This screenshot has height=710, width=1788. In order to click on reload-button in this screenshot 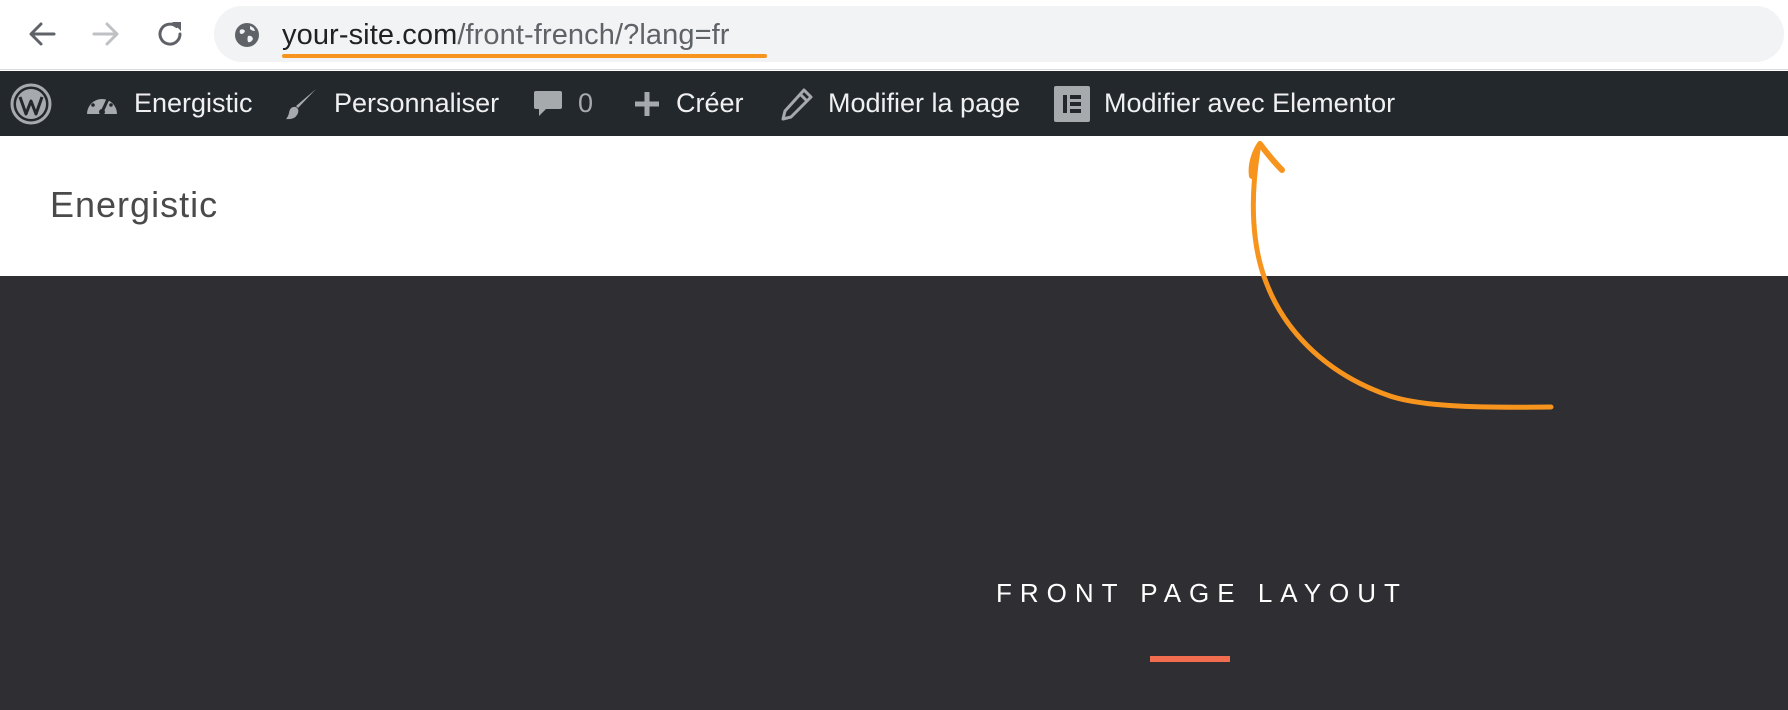, I will do `click(170, 34)`.